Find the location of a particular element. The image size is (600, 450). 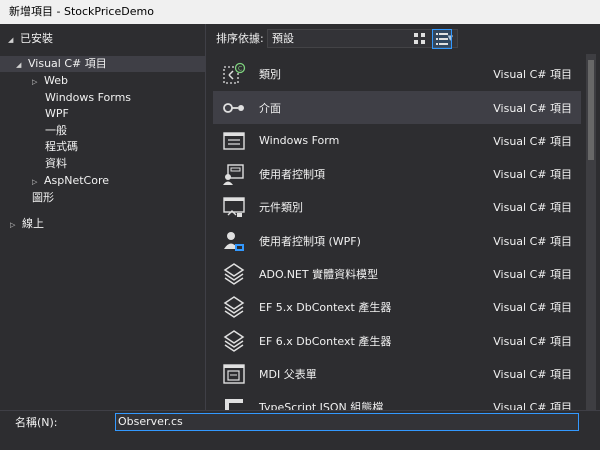

tree-item-windows-forms: Windows Forms is located at coordinates (88, 98).